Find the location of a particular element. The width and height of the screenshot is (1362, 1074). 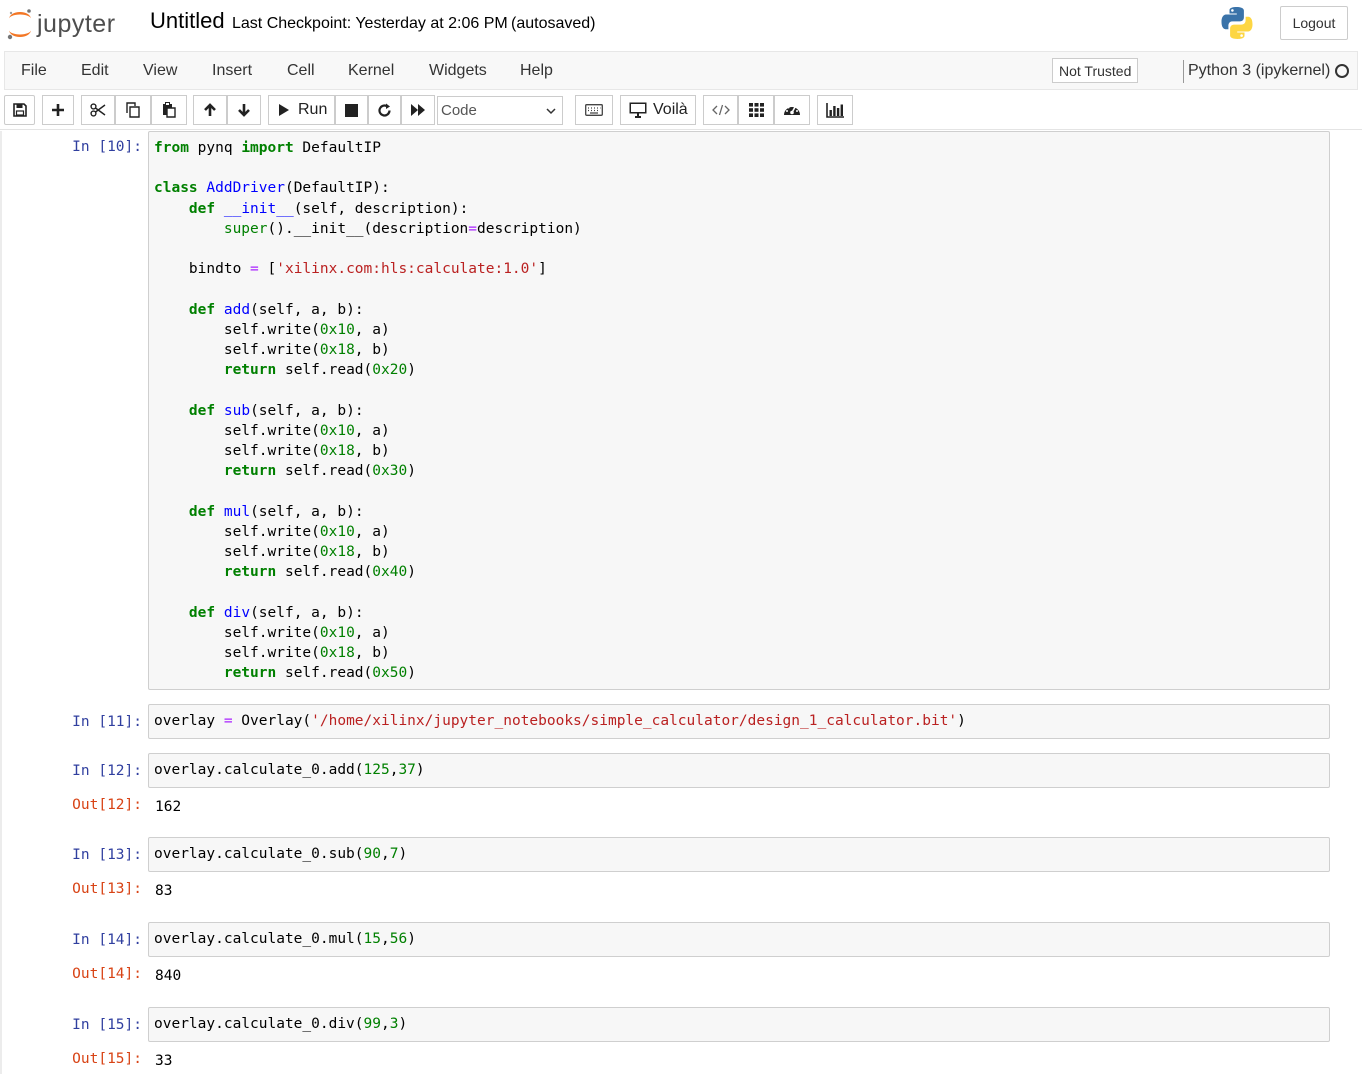

restart-icon is located at coordinates (384, 110).